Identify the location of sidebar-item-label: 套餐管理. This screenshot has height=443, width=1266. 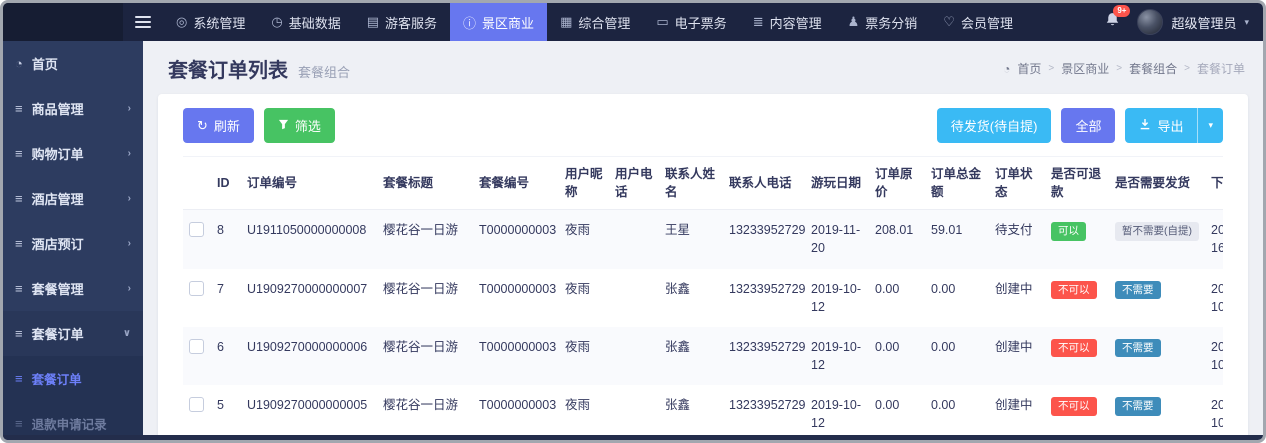
(57, 289).